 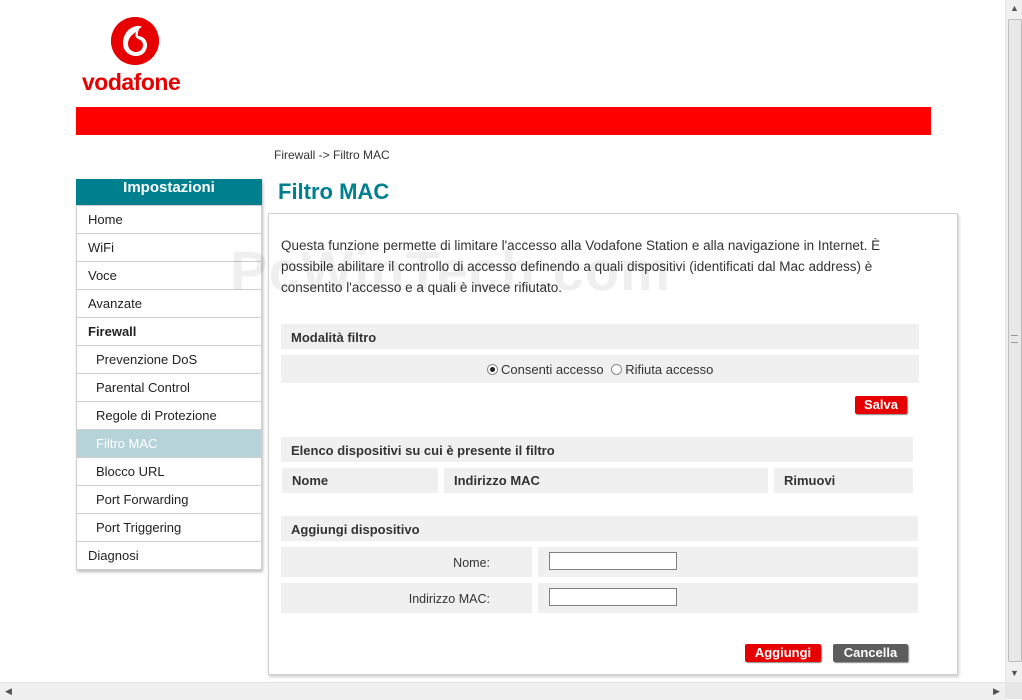 I want to click on add-button: Aggiungi, so click(x=783, y=653).